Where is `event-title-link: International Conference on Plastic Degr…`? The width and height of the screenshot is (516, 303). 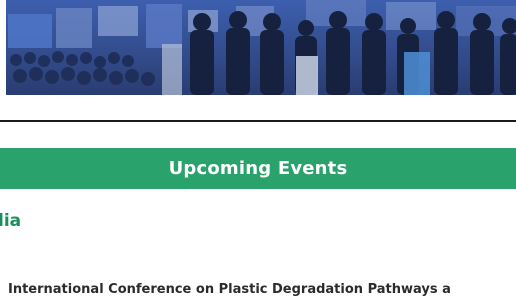
event-title-link: International Conference on Plastic Degr… is located at coordinates (229, 289).